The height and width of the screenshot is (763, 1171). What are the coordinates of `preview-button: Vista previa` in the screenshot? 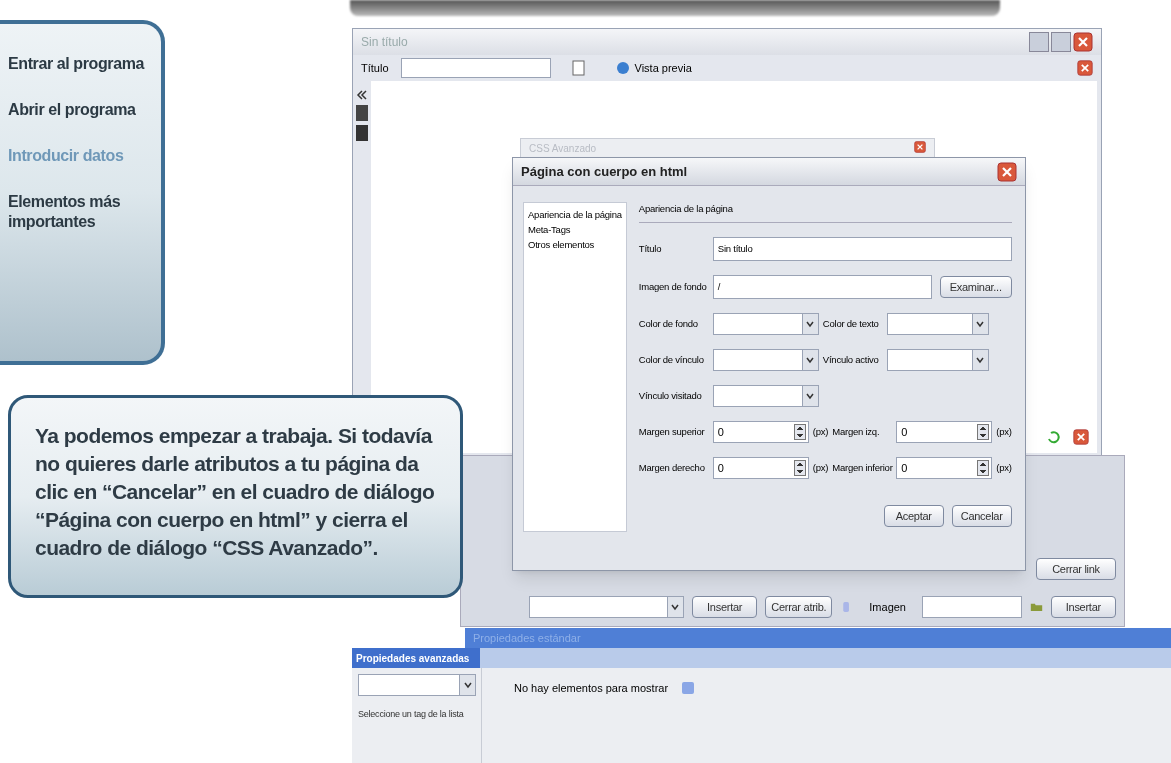 It's located at (653, 68).